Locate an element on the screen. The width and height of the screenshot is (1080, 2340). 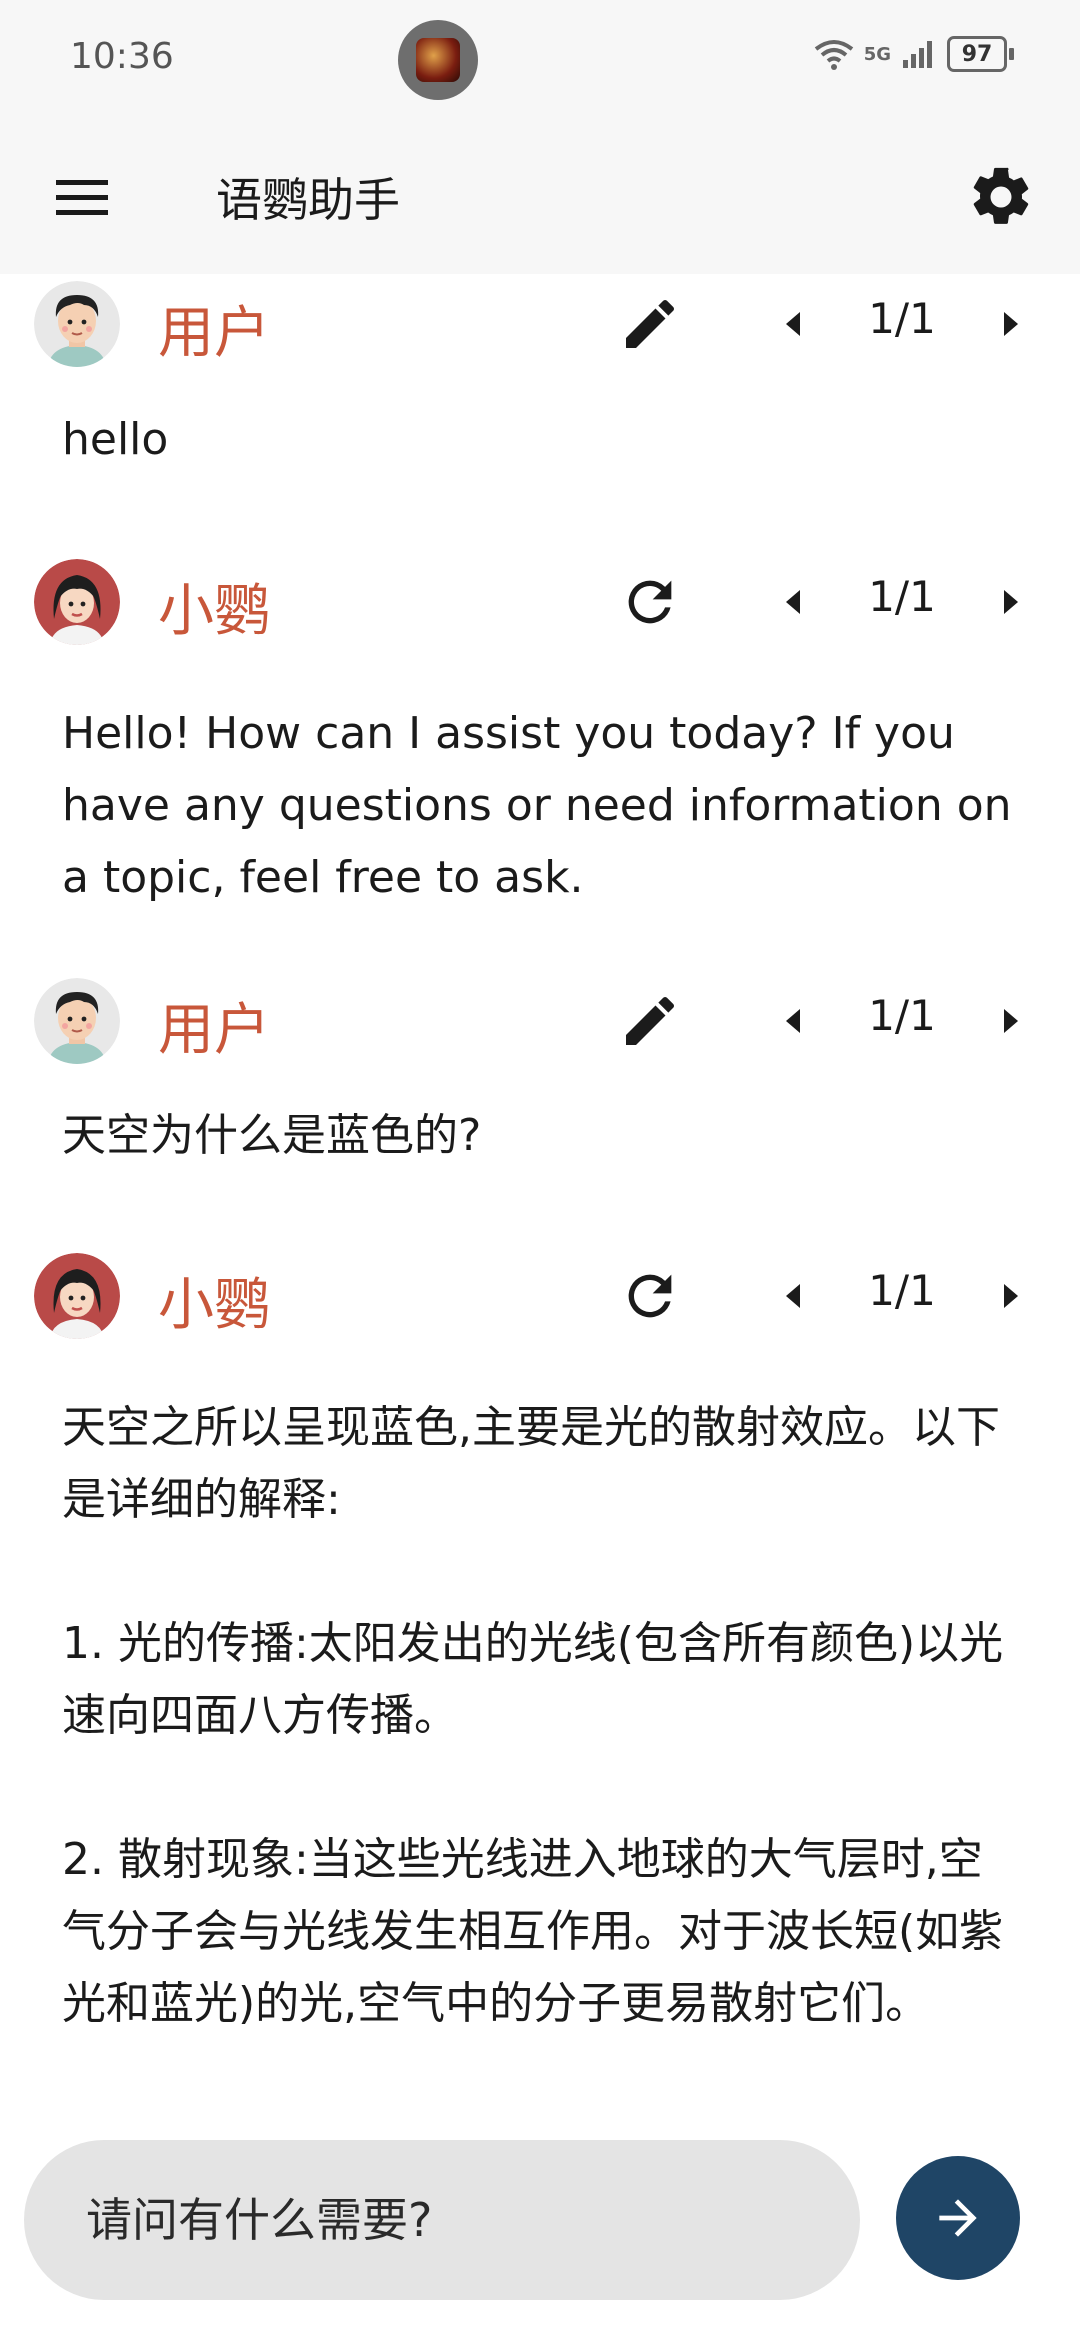
gear-icon is located at coordinates (1001, 195).